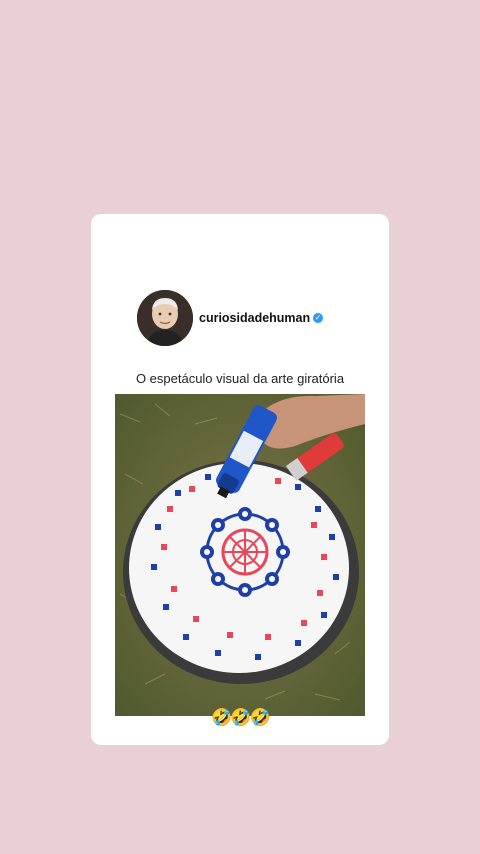  Describe the element at coordinates (241, 717) in the screenshot. I see `reaction-emoji: 🤣🤣🤣` at that location.